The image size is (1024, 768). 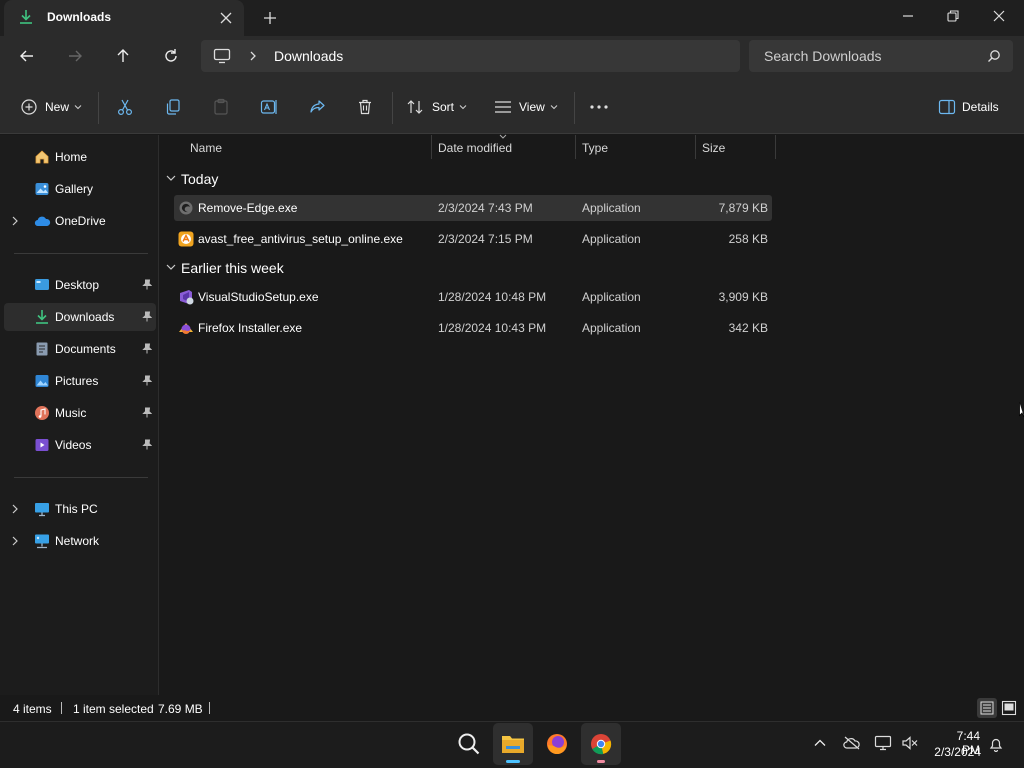 What do you see at coordinates (158, 415) in the screenshot?
I see `pane-divider` at bounding box center [158, 415].